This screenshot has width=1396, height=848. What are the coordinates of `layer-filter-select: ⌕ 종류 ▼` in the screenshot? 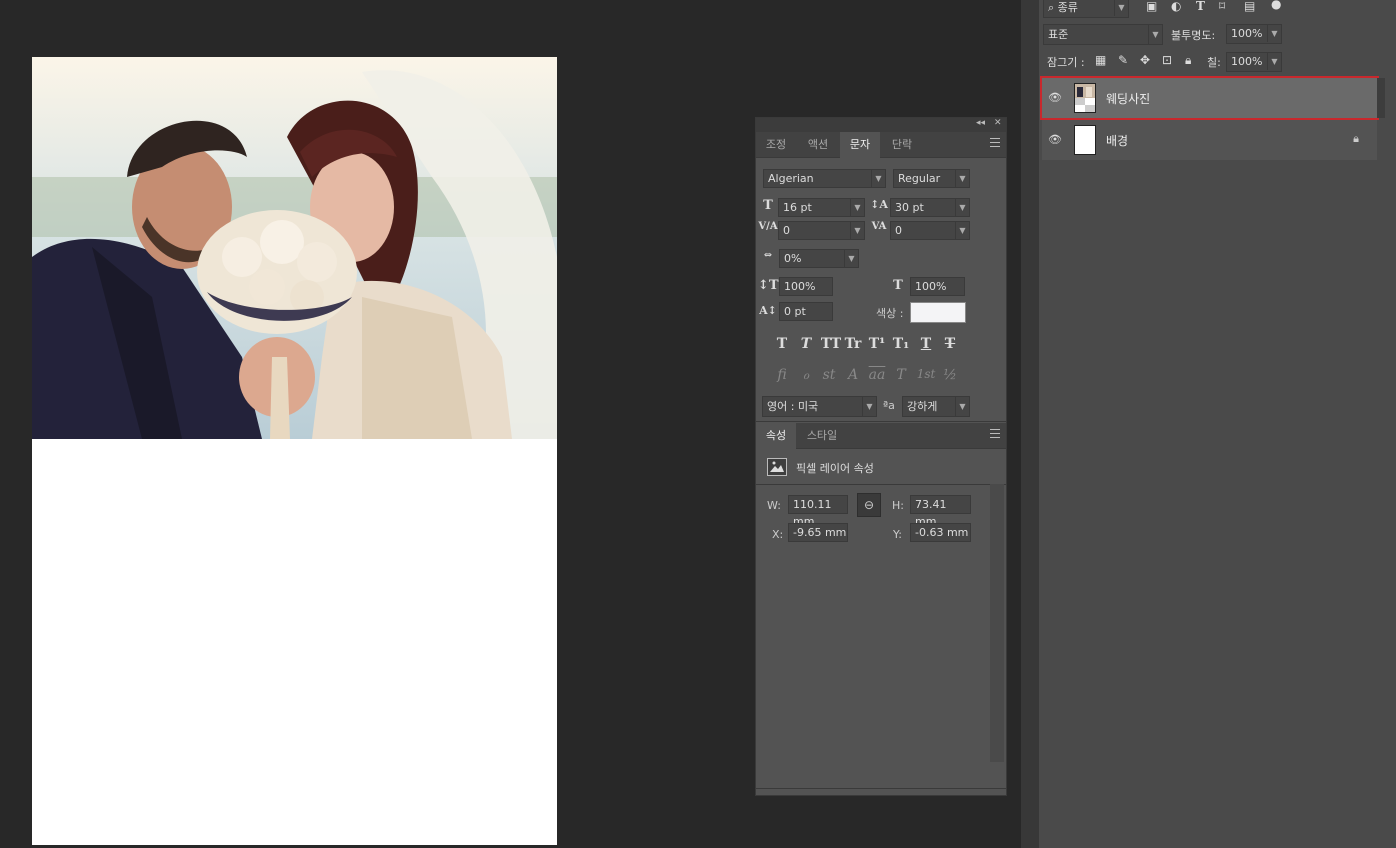 It's located at (1086, 9).